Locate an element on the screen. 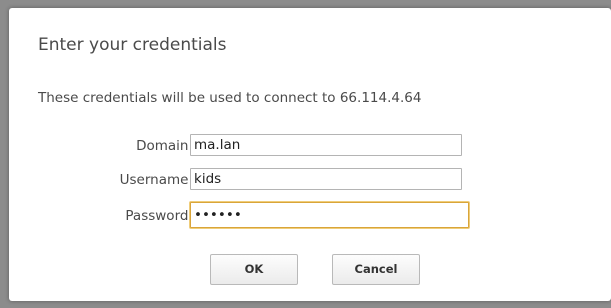 Image resolution: width=611 pixels, height=308 pixels. domain-row: Domain: is located at coordinates (244, 147).